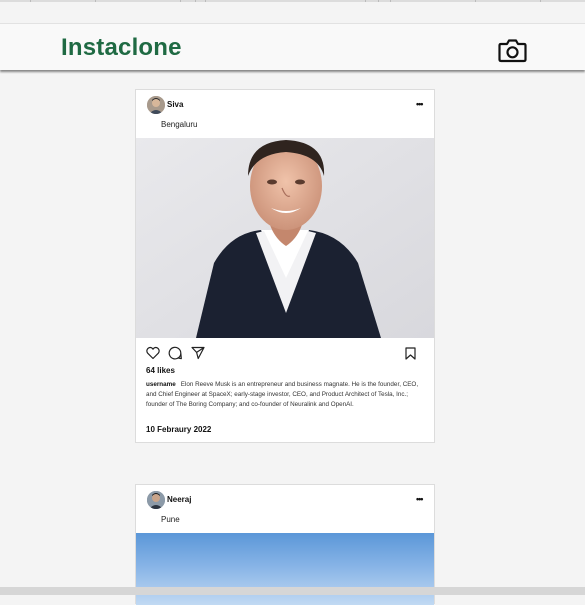  Describe the element at coordinates (179, 124) in the screenshot. I see `post-location: Bengaluru` at that location.